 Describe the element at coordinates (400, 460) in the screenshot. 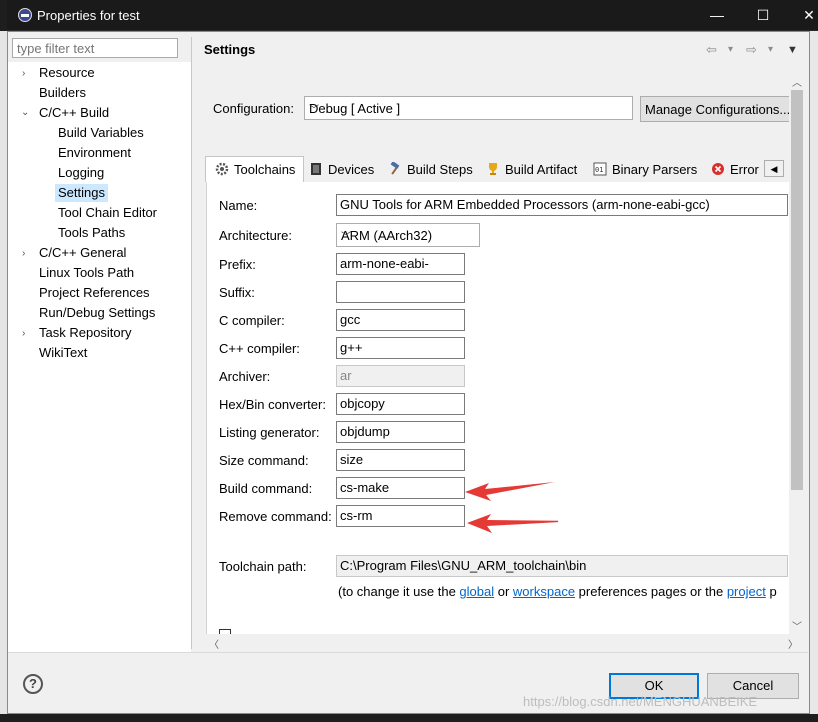

I see `size-field: size` at that location.